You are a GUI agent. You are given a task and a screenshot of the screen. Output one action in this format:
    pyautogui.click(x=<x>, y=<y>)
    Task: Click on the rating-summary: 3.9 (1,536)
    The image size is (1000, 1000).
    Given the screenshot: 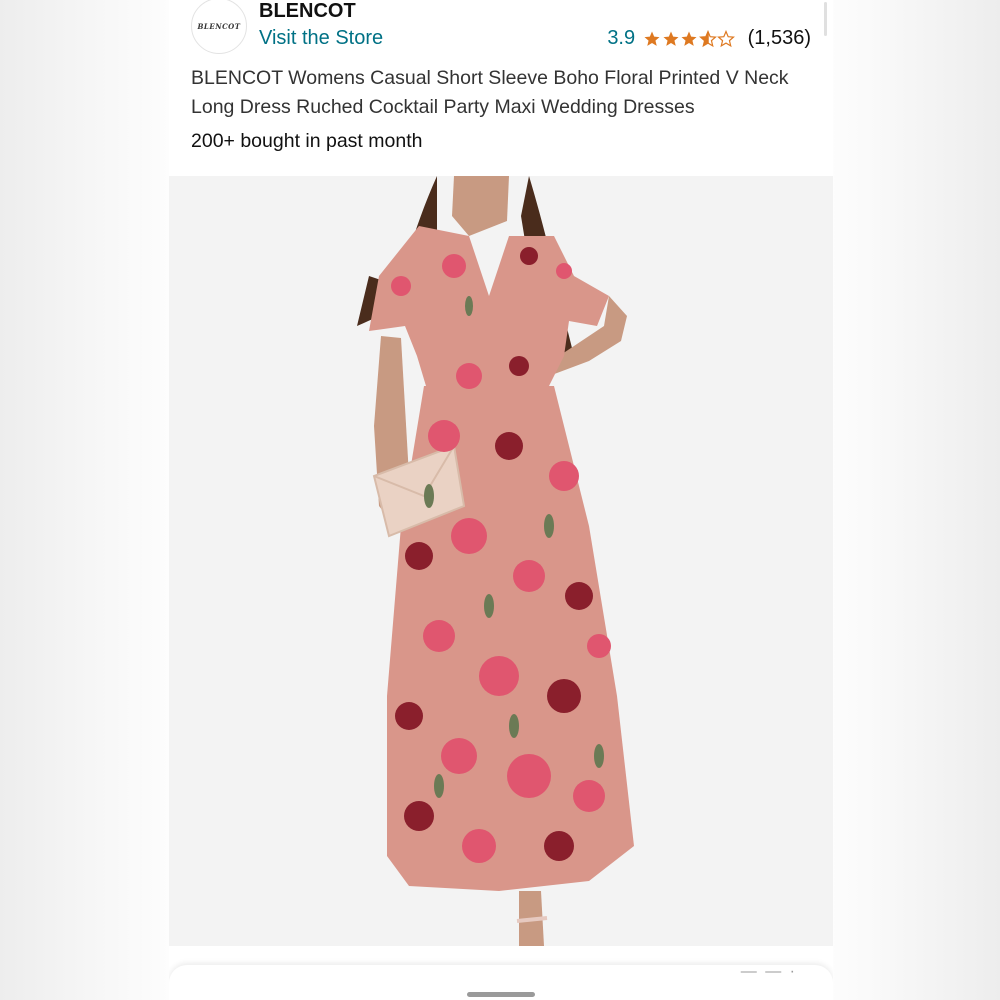 What is the action you would take?
    pyautogui.click(x=709, y=38)
    